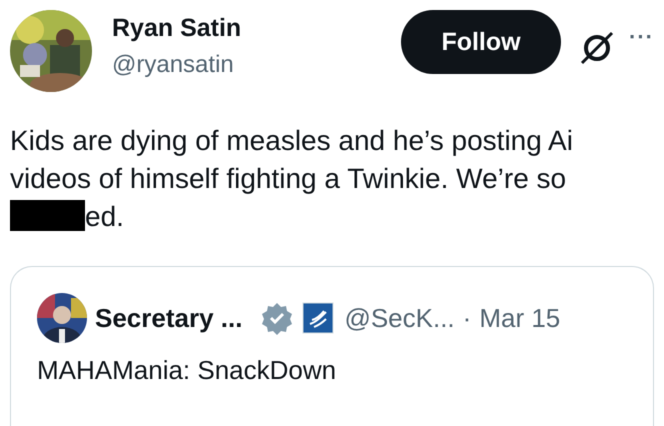 Image resolution: width=664 pixels, height=426 pixels. Describe the element at coordinates (318, 318) in the screenshot. I see `eagle-emblem-icon` at that location.